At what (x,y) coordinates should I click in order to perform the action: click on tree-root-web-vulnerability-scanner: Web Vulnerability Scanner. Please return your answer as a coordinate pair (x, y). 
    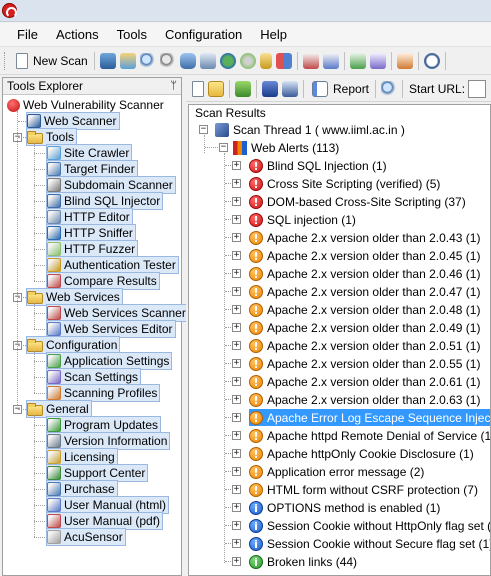
    Looking at the image, I should click on (85, 105).